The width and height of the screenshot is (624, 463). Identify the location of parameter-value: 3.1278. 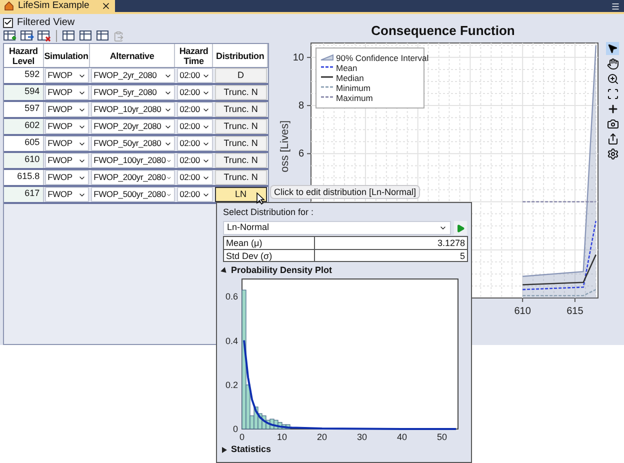
(391, 243).